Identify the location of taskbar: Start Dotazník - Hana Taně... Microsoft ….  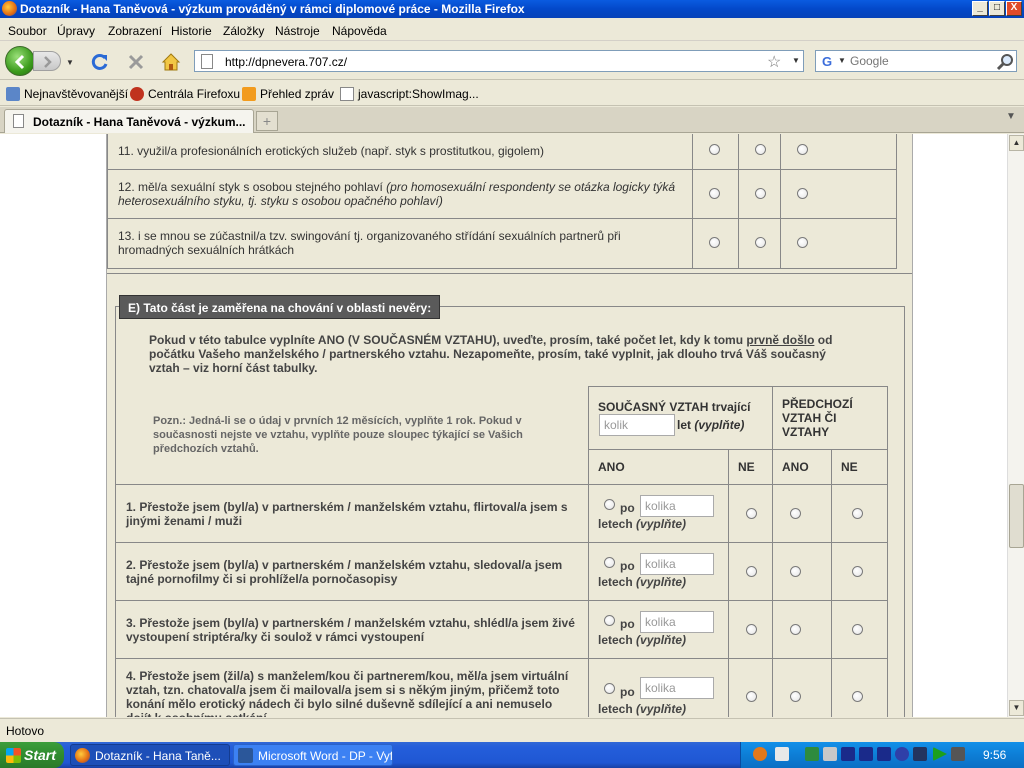
(512, 755).